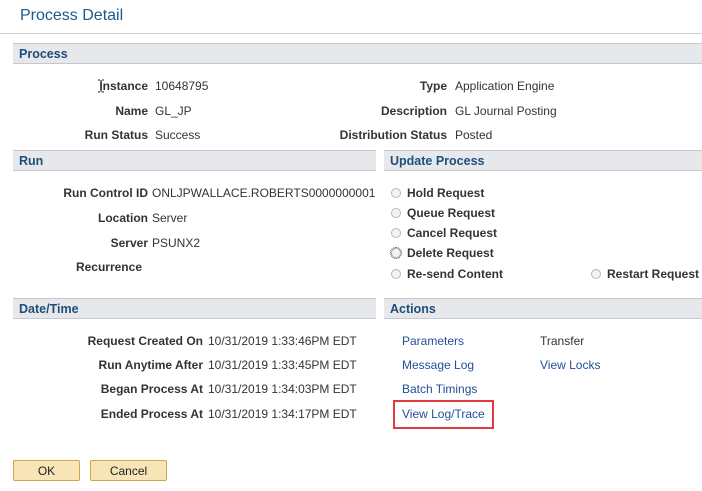 This screenshot has height=491, width=702. I want to click on run-status-value: Success, so click(178, 135).